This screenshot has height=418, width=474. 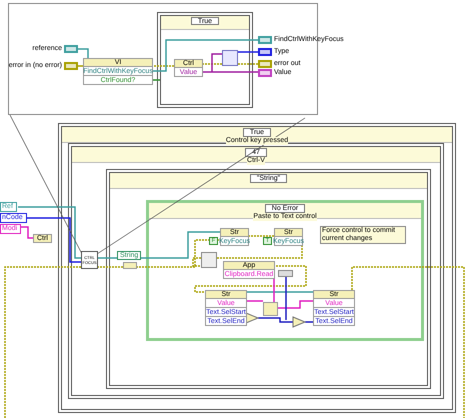 I want to click on add-icon, so click(x=299, y=322).